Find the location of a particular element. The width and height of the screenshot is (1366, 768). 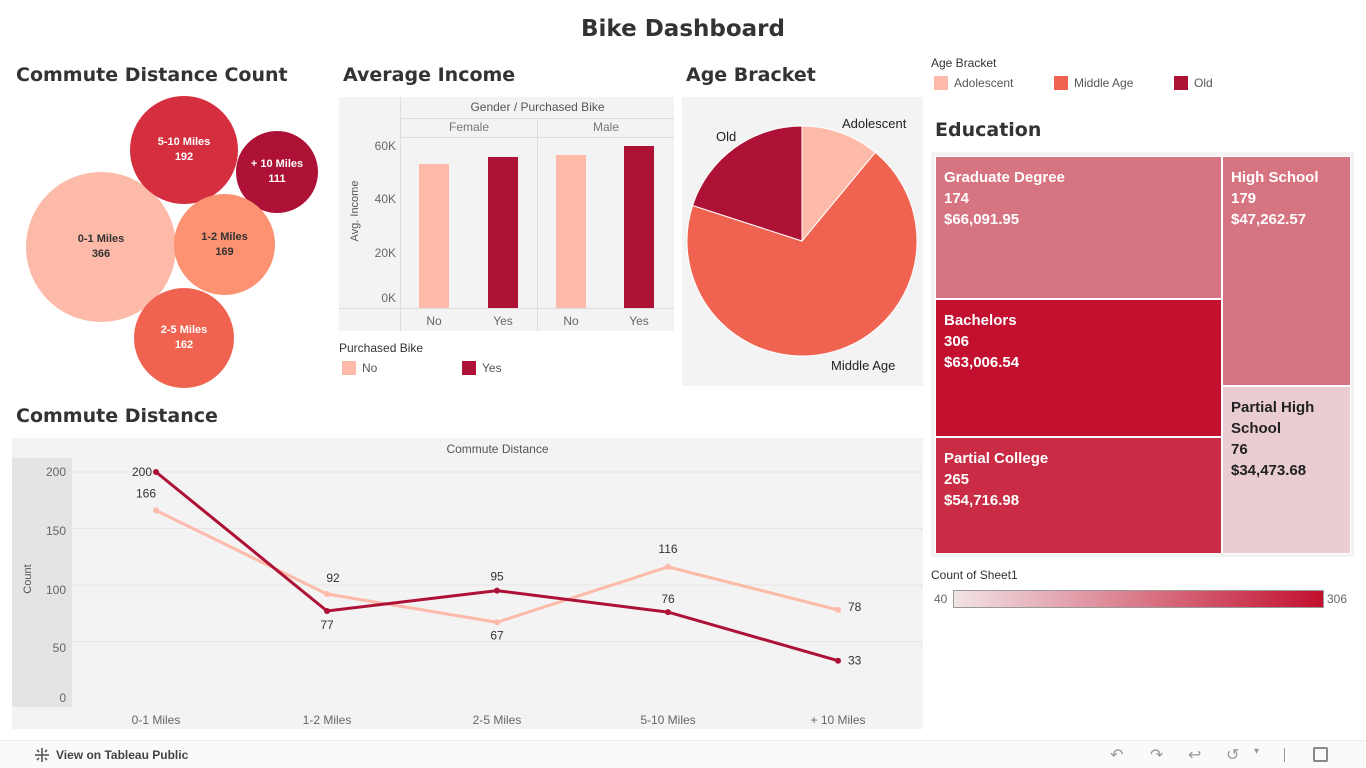

treemap-graduate-degree: Graduate Degree 174 $66,091.95 is located at coordinates (1078, 227).